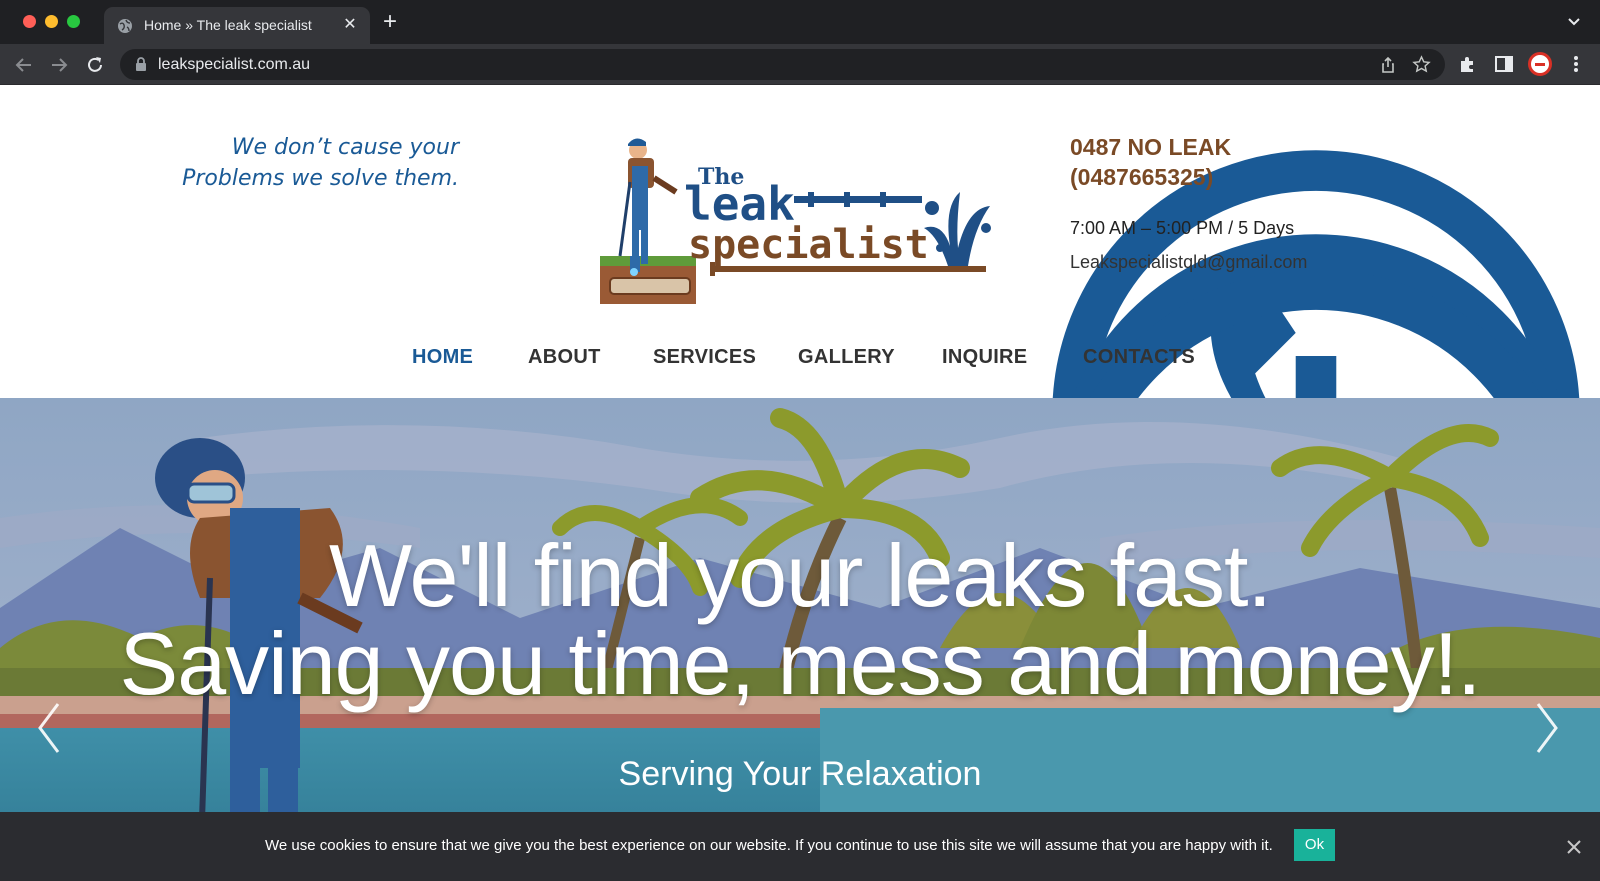 The width and height of the screenshot is (1600, 881). What do you see at coordinates (141, 64) in the screenshot?
I see `lock-icon` at bounding box center [141, 64].